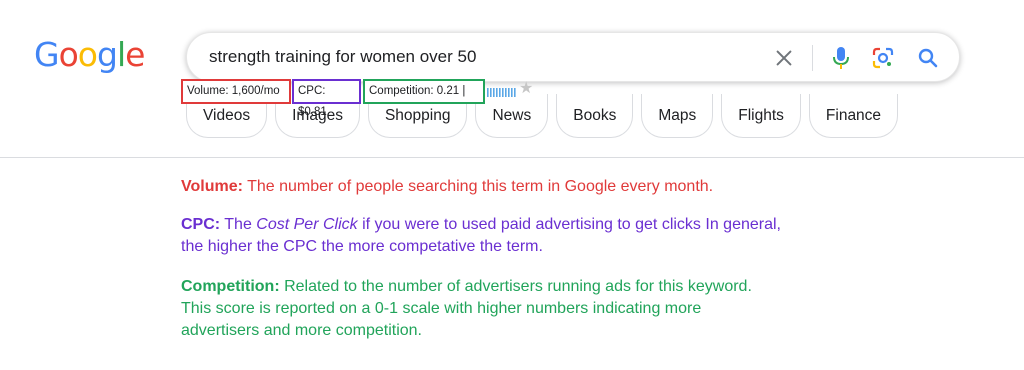  What do you see at coordinates (677, 116) in the screenshot?
I see `chip-maps: Maps` at bounding box center [677, 116].